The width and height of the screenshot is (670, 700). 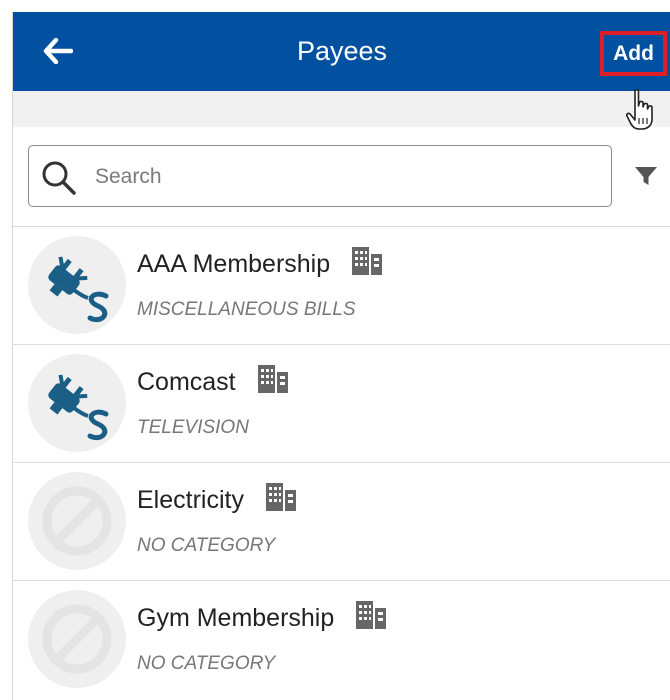 What do you see at coordinates (59, 178) in the screenshot?
I see `search-icon` at bounding box center [59, 178].